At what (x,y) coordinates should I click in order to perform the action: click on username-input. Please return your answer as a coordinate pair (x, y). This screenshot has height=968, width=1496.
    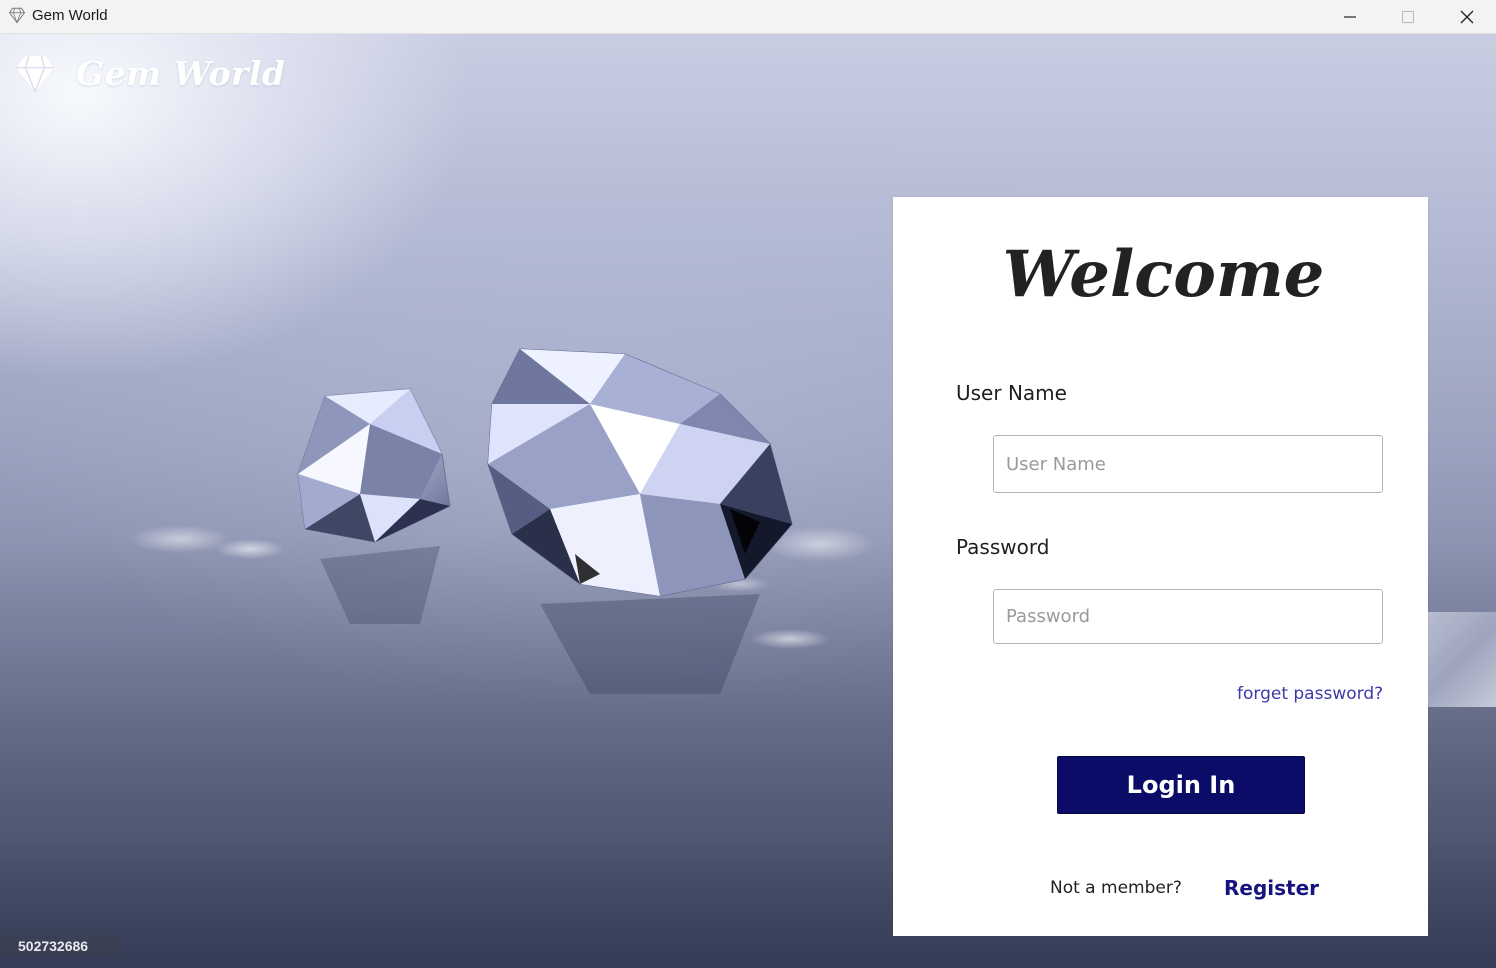
    Looking at the image, I should click on (1188, 464).